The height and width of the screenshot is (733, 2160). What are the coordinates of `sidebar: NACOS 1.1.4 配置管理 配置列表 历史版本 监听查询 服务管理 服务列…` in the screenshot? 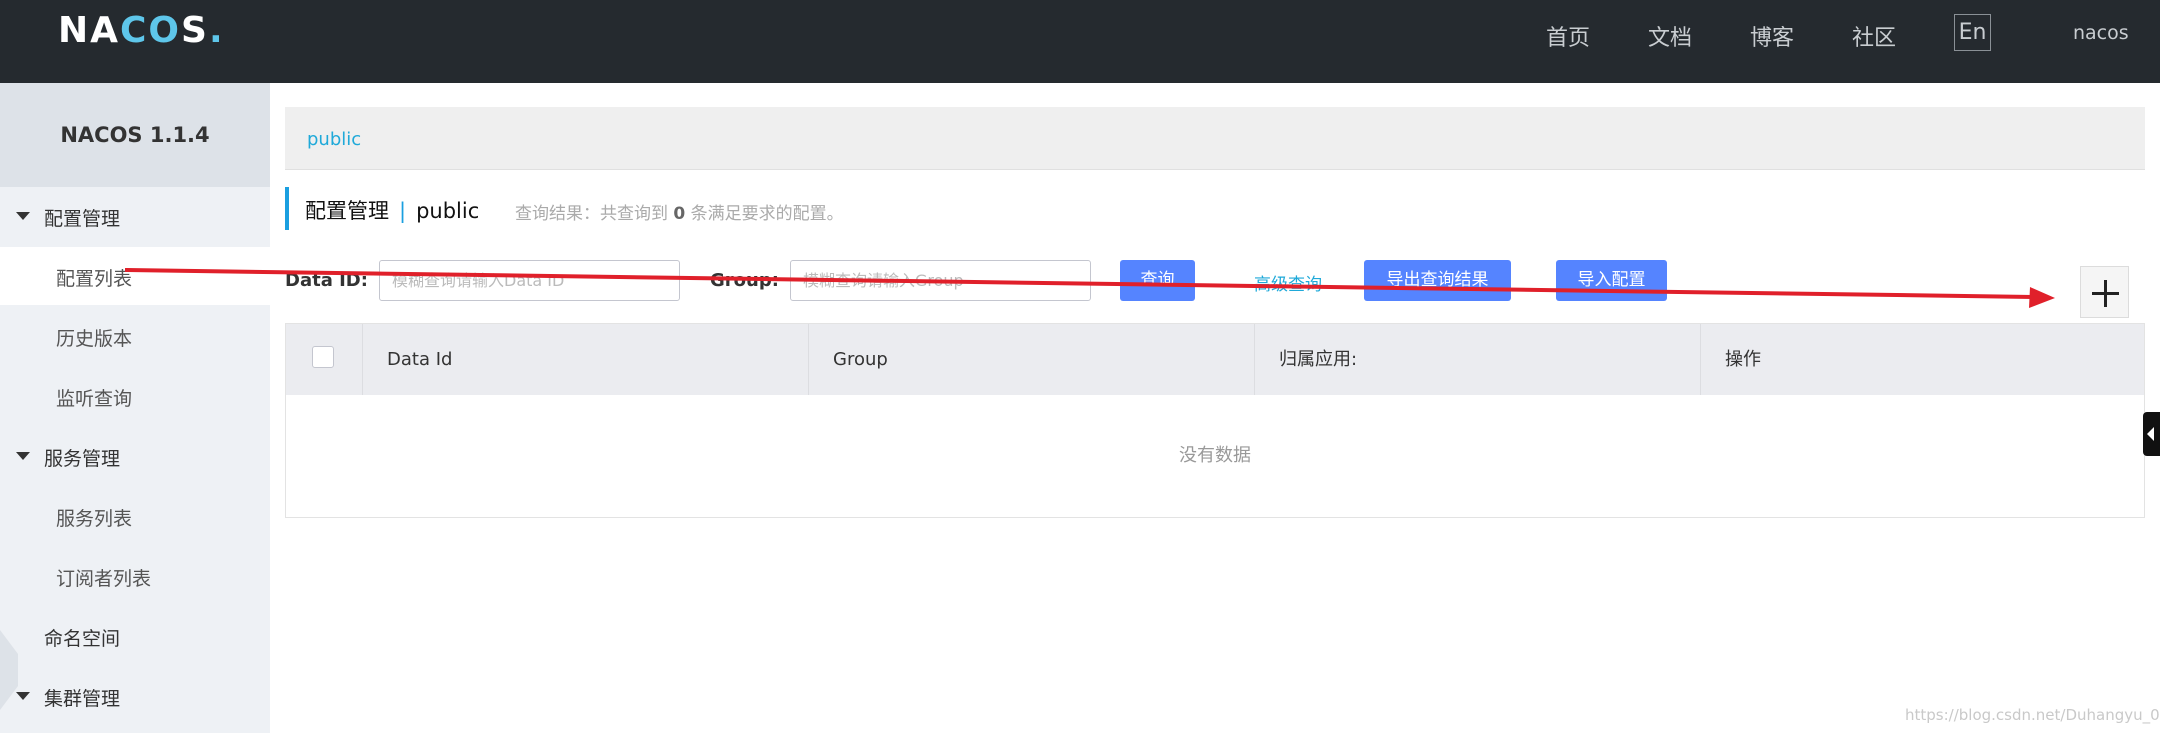 It's located at (135, 408).